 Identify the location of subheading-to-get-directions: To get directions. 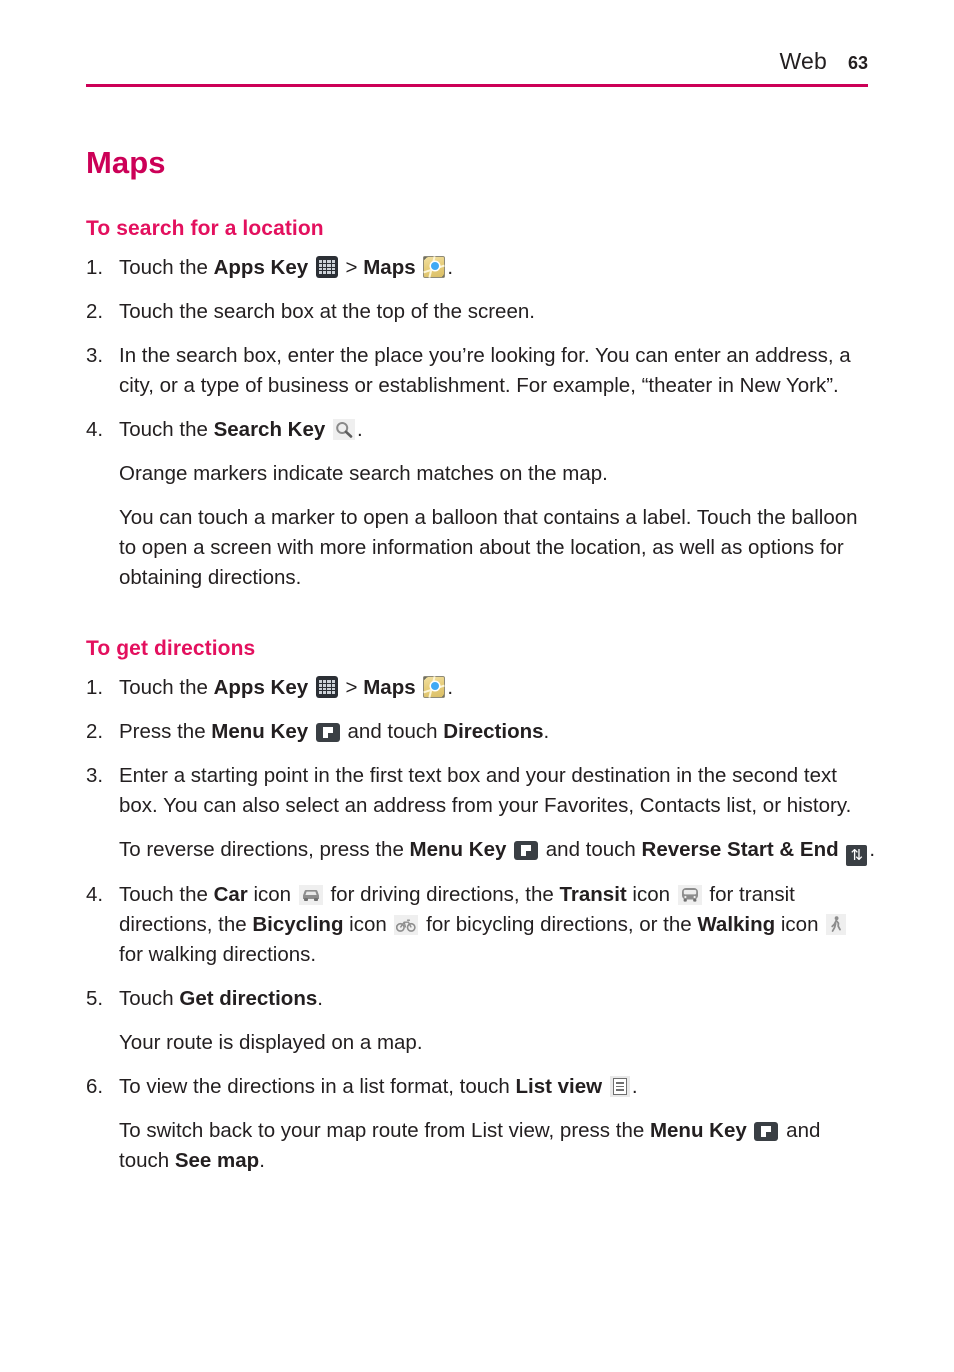
(171, 648).